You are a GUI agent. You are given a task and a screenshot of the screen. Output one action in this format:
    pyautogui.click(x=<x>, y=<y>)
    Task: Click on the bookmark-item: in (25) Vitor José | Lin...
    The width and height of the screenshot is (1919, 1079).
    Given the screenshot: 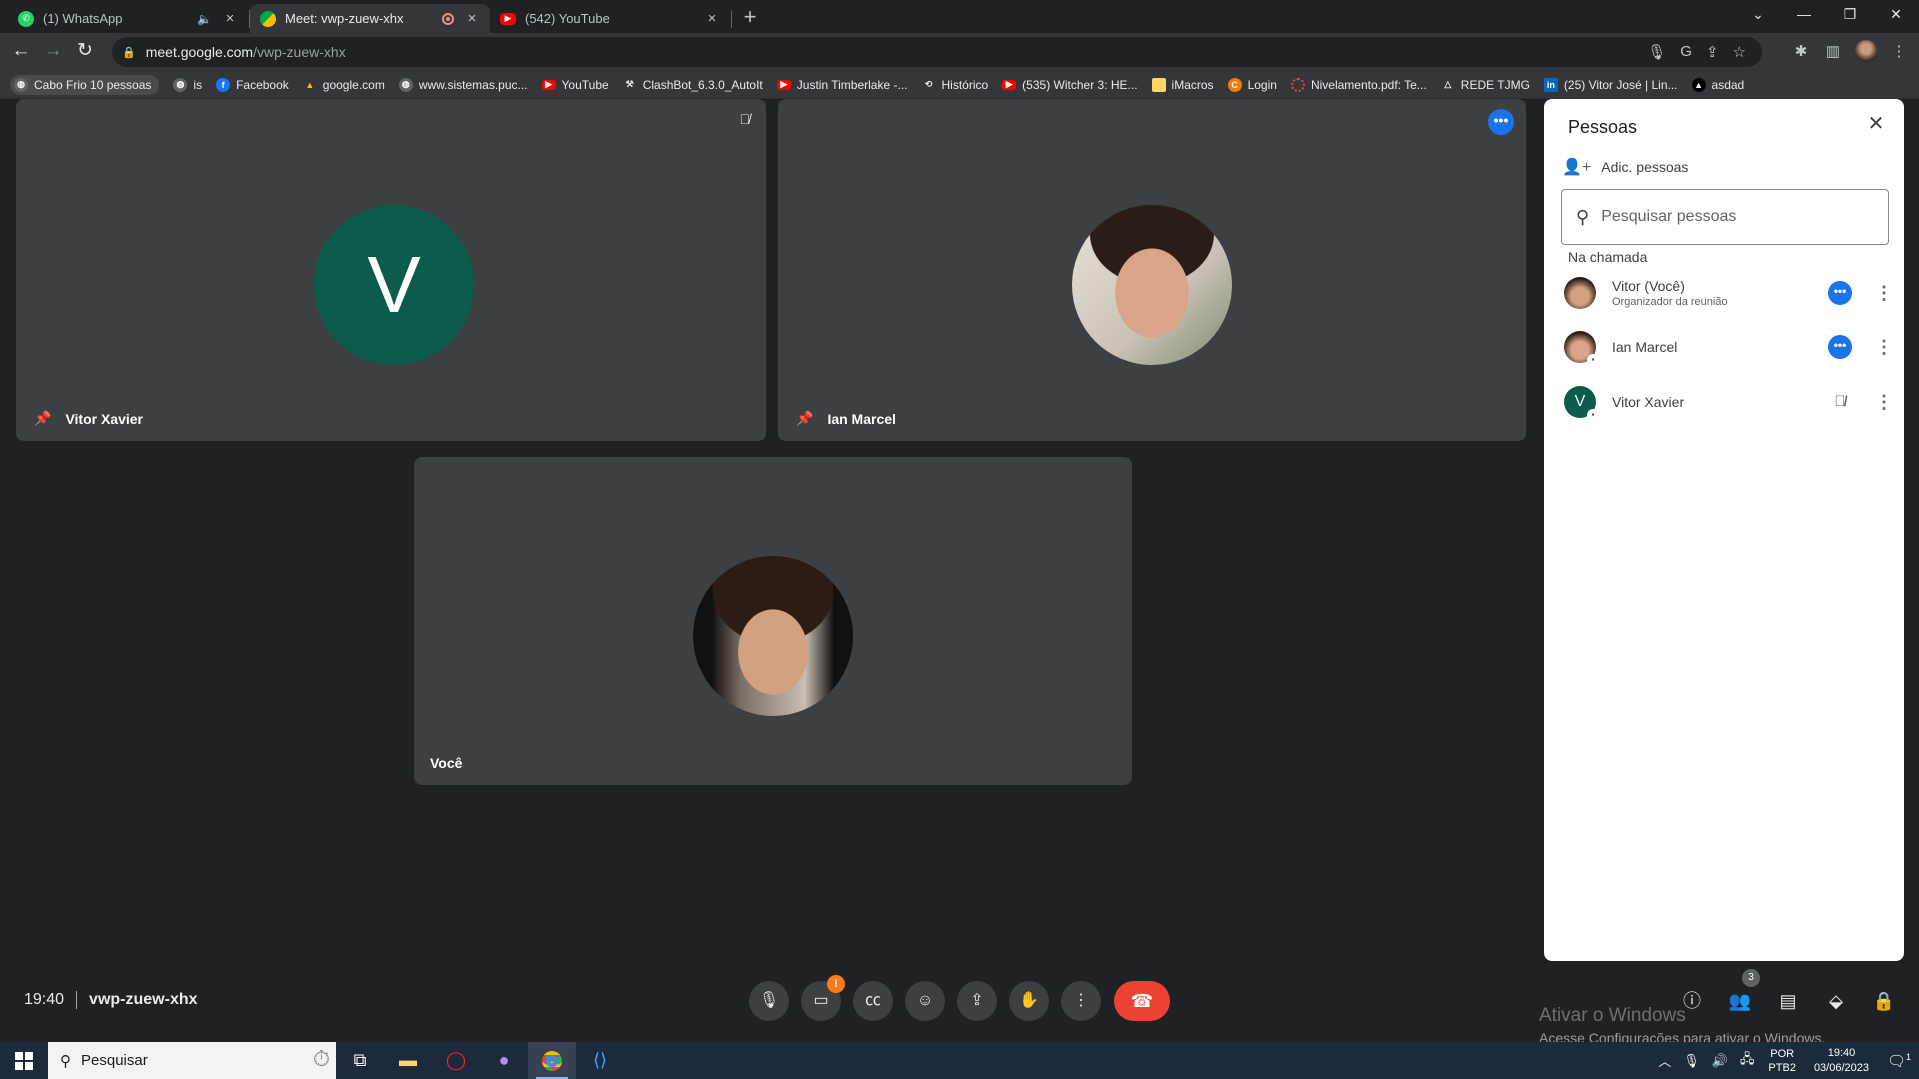 What is the action you would take?
    pyautogui.click(x=1610, y=84)
    